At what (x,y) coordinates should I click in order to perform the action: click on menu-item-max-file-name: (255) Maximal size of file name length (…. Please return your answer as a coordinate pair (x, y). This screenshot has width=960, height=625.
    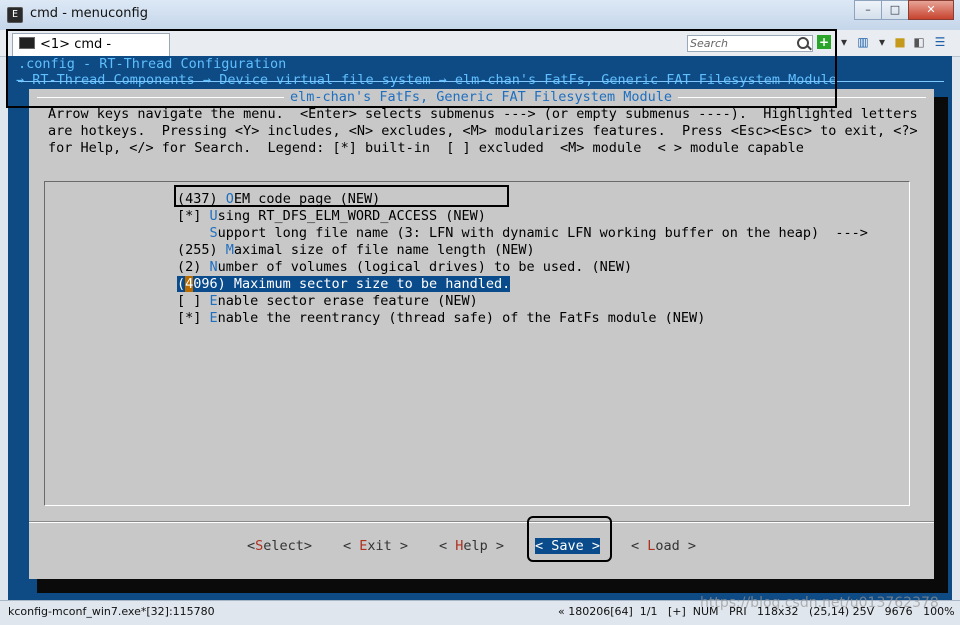
    Looking at the image, I should click on (356, 250).